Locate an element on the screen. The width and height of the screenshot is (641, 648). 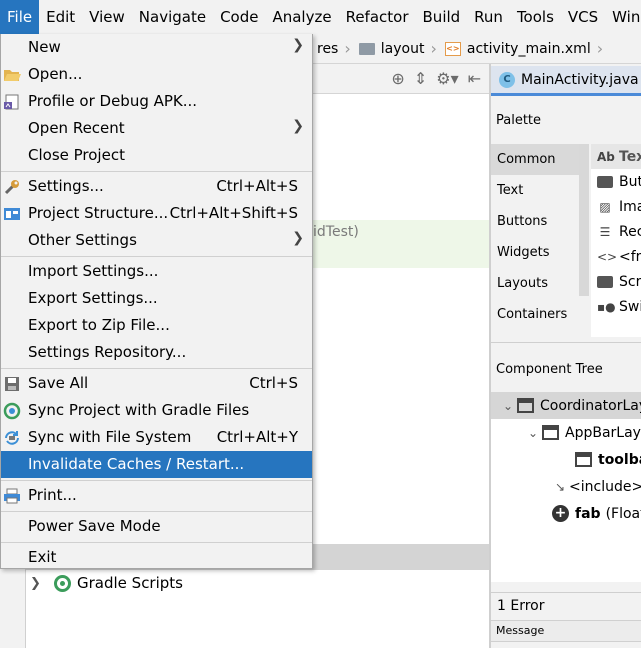
menu-item-sync-gradle: Sync Project with Gradle Files is located at coordinates (156, 410).